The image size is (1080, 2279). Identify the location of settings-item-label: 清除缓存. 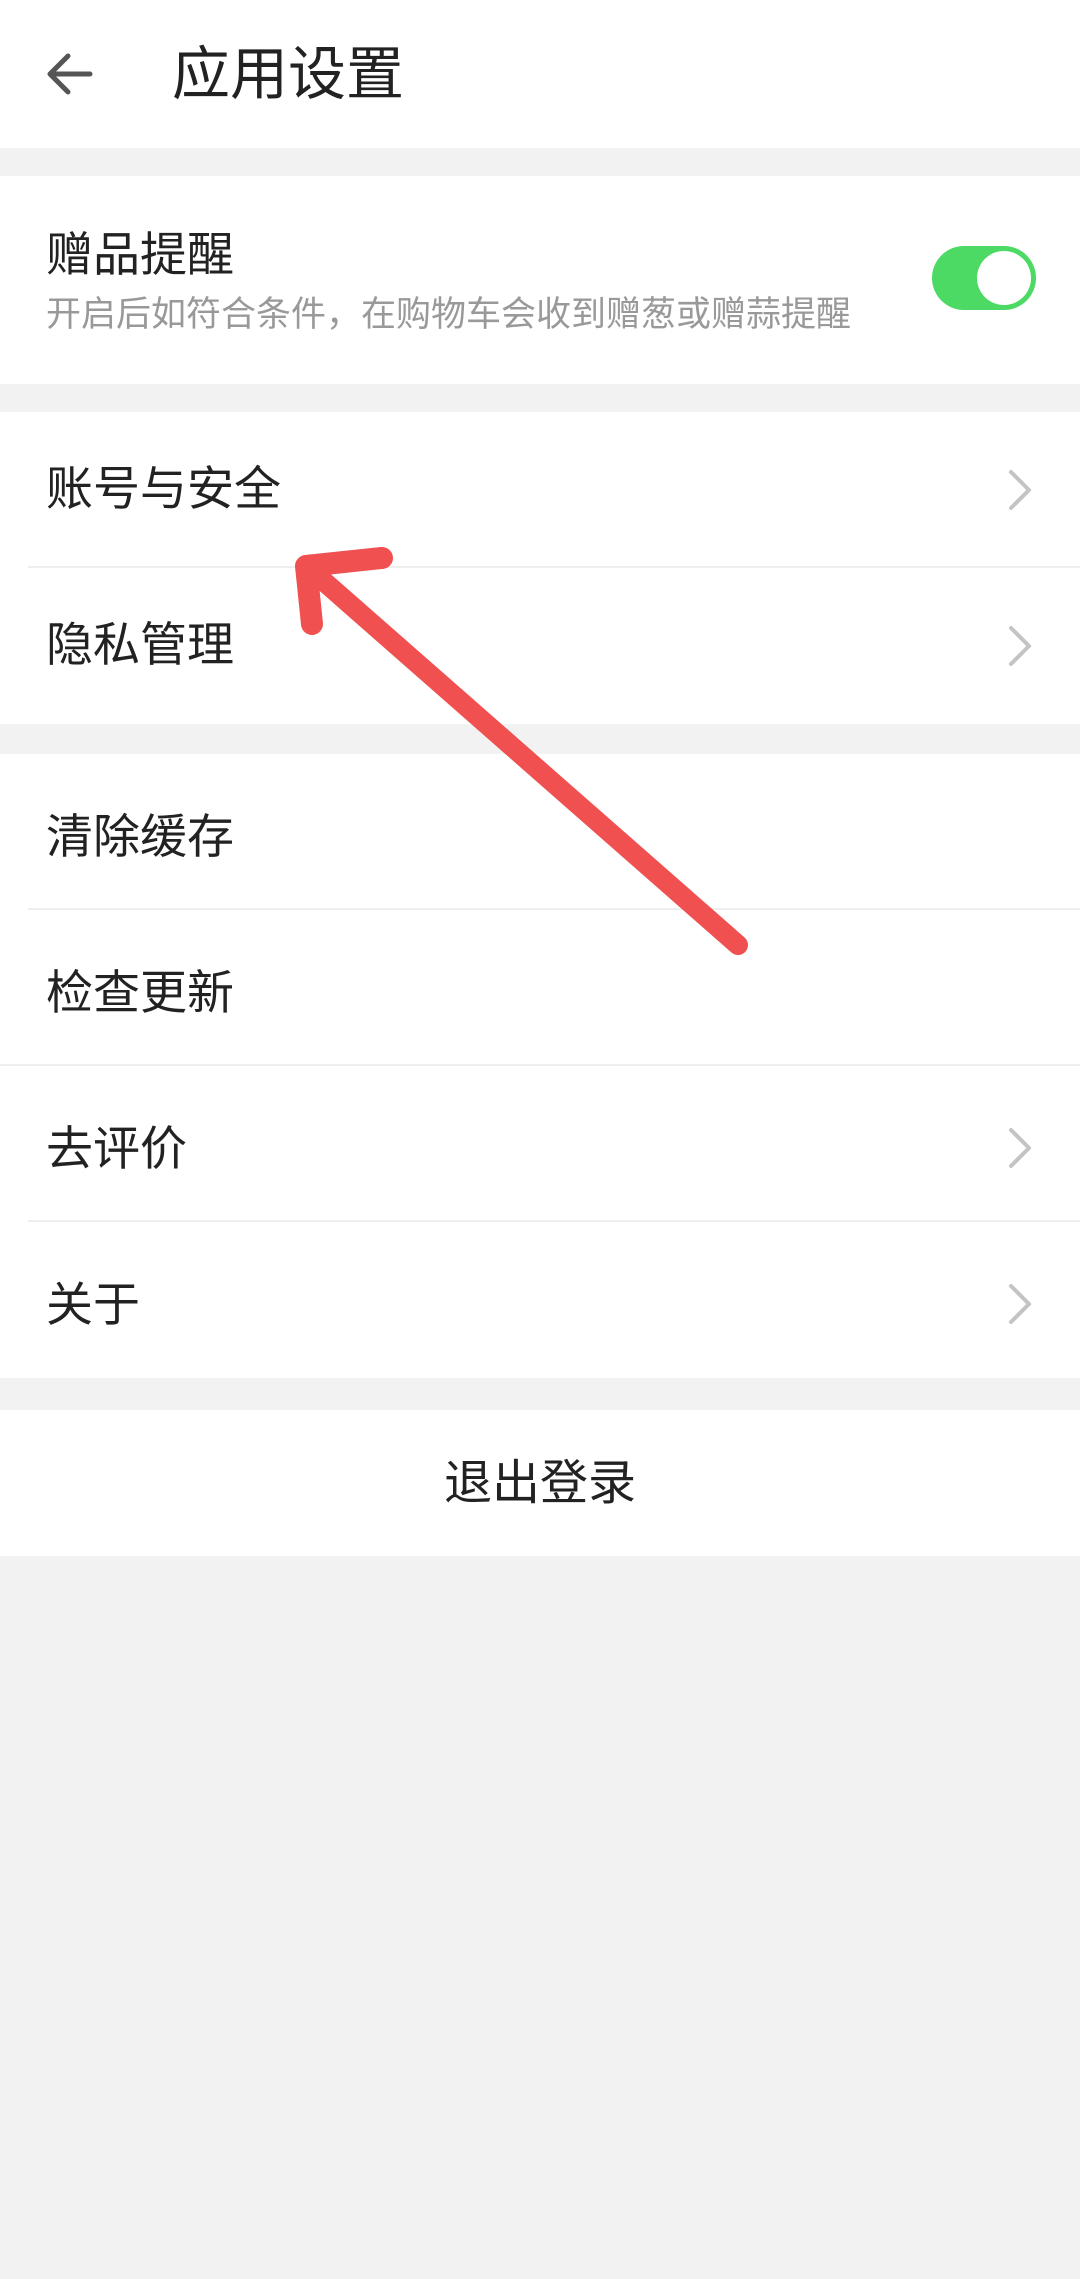
(140, 837).